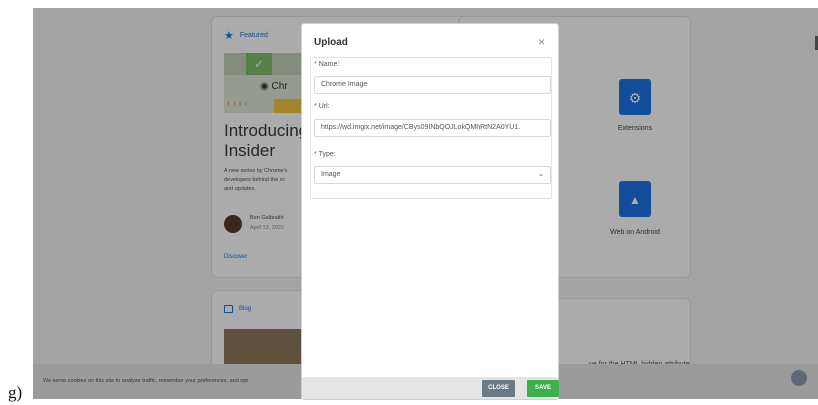 The height and width of the screenshot is (405, 818). Describe the element at coordinates (635, 199) in the screenshot. I see `android-icon: ▲` at that location.